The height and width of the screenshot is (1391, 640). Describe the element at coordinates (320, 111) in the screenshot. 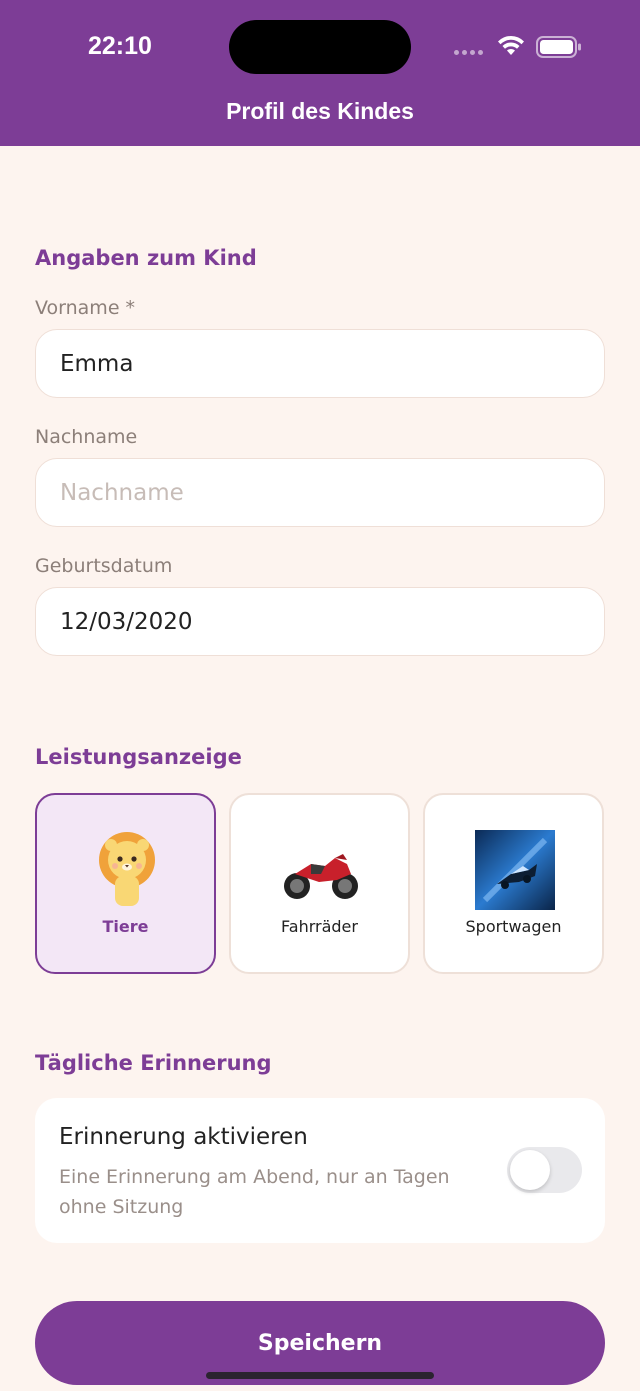

I see `page-title: Profil des Kindes` at that location.